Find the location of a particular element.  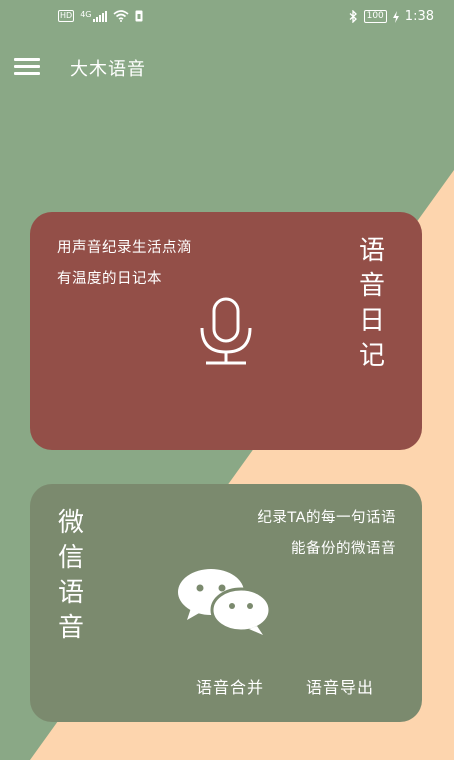

status-bar: HD 4G 100 1:38 is located at coordinates (227, 17).